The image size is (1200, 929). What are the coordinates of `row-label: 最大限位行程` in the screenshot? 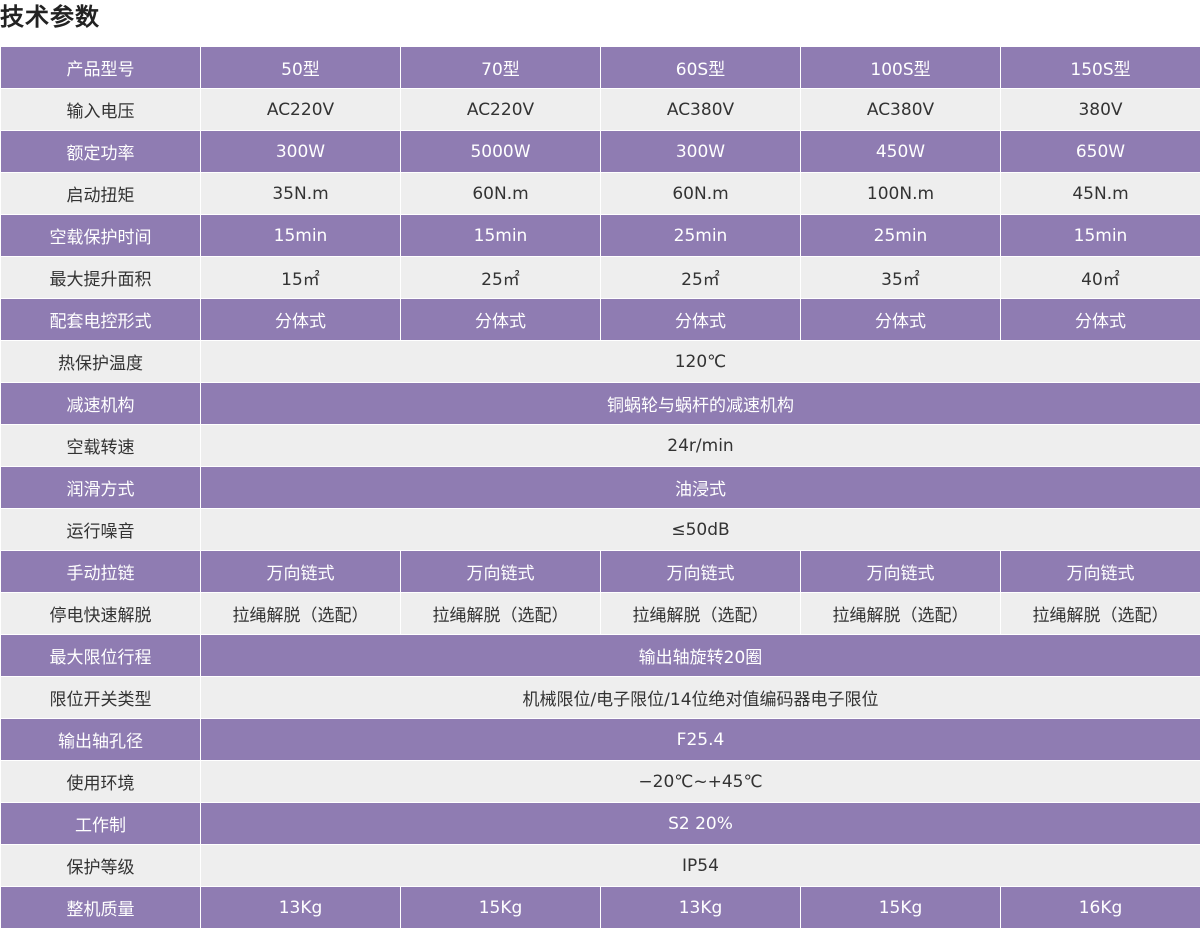 It's located at (101, 656).